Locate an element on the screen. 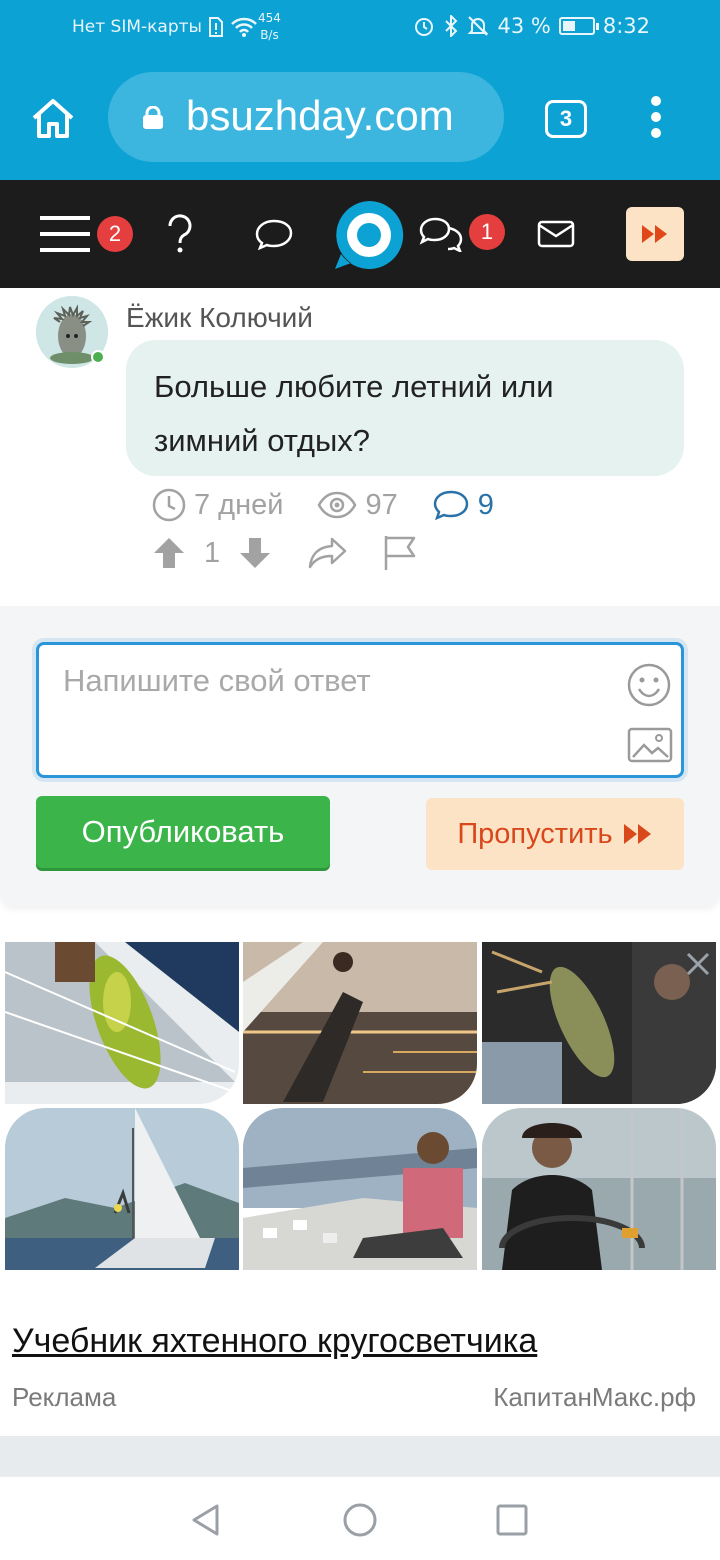 Image resolution: width=720 pixels, height=1560 pixels. wifi-icon is located at coordinates (244, 27).